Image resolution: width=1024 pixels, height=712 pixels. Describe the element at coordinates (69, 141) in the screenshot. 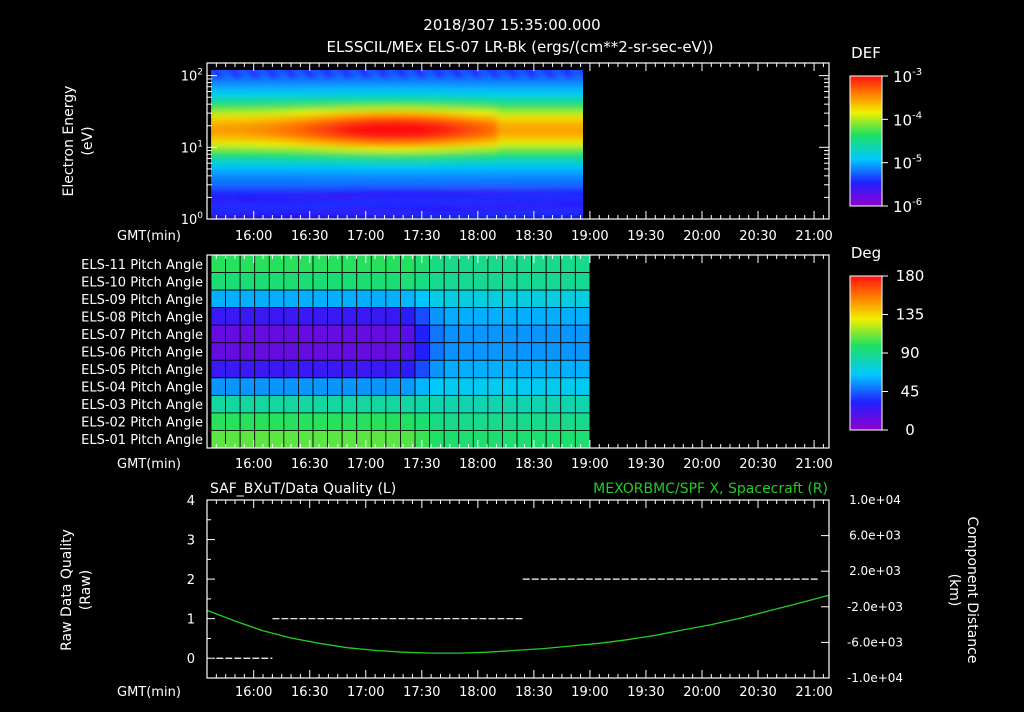

I see `spectrogram-ylabel: Electron Energy` at that location.